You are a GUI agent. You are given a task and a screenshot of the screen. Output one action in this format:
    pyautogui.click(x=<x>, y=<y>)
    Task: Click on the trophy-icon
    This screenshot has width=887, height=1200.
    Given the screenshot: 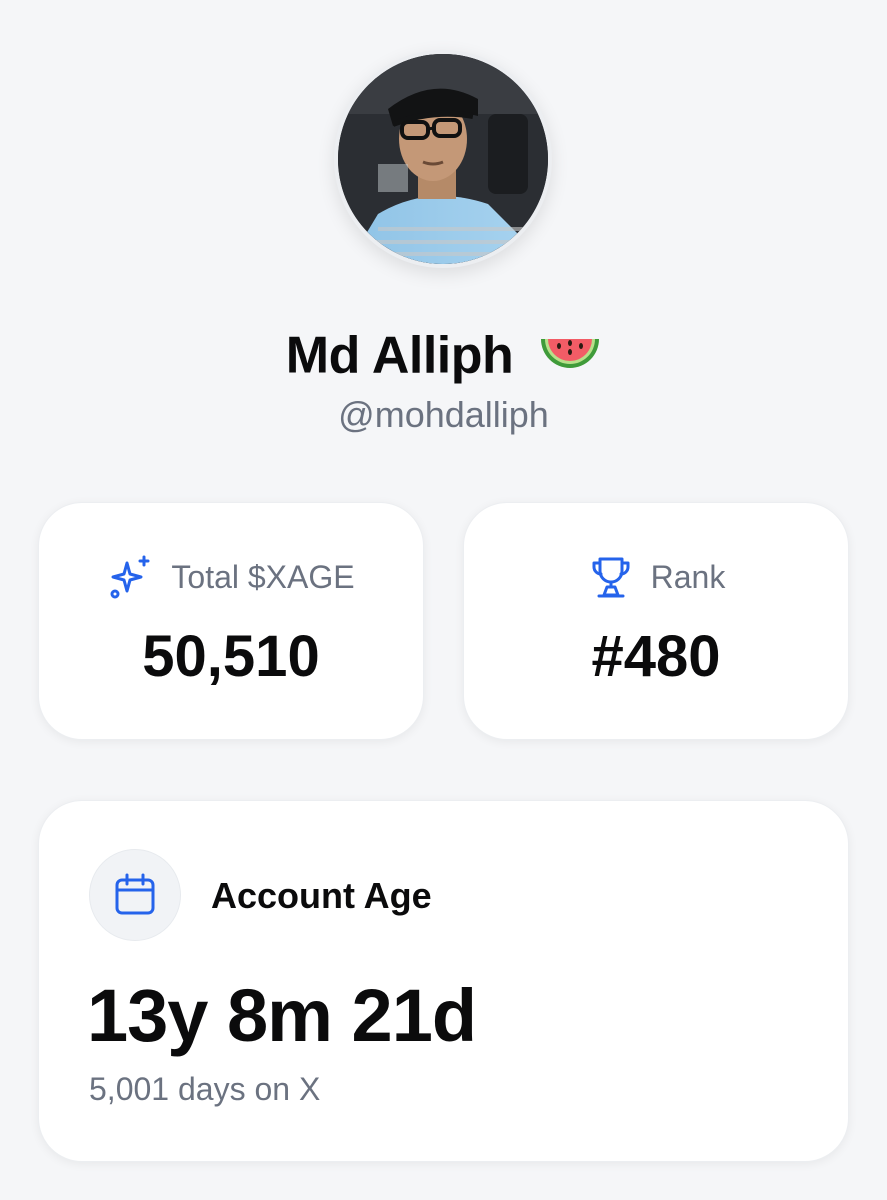 What is the action you would take?
    pyautogui.click(x=611, y=577)
    